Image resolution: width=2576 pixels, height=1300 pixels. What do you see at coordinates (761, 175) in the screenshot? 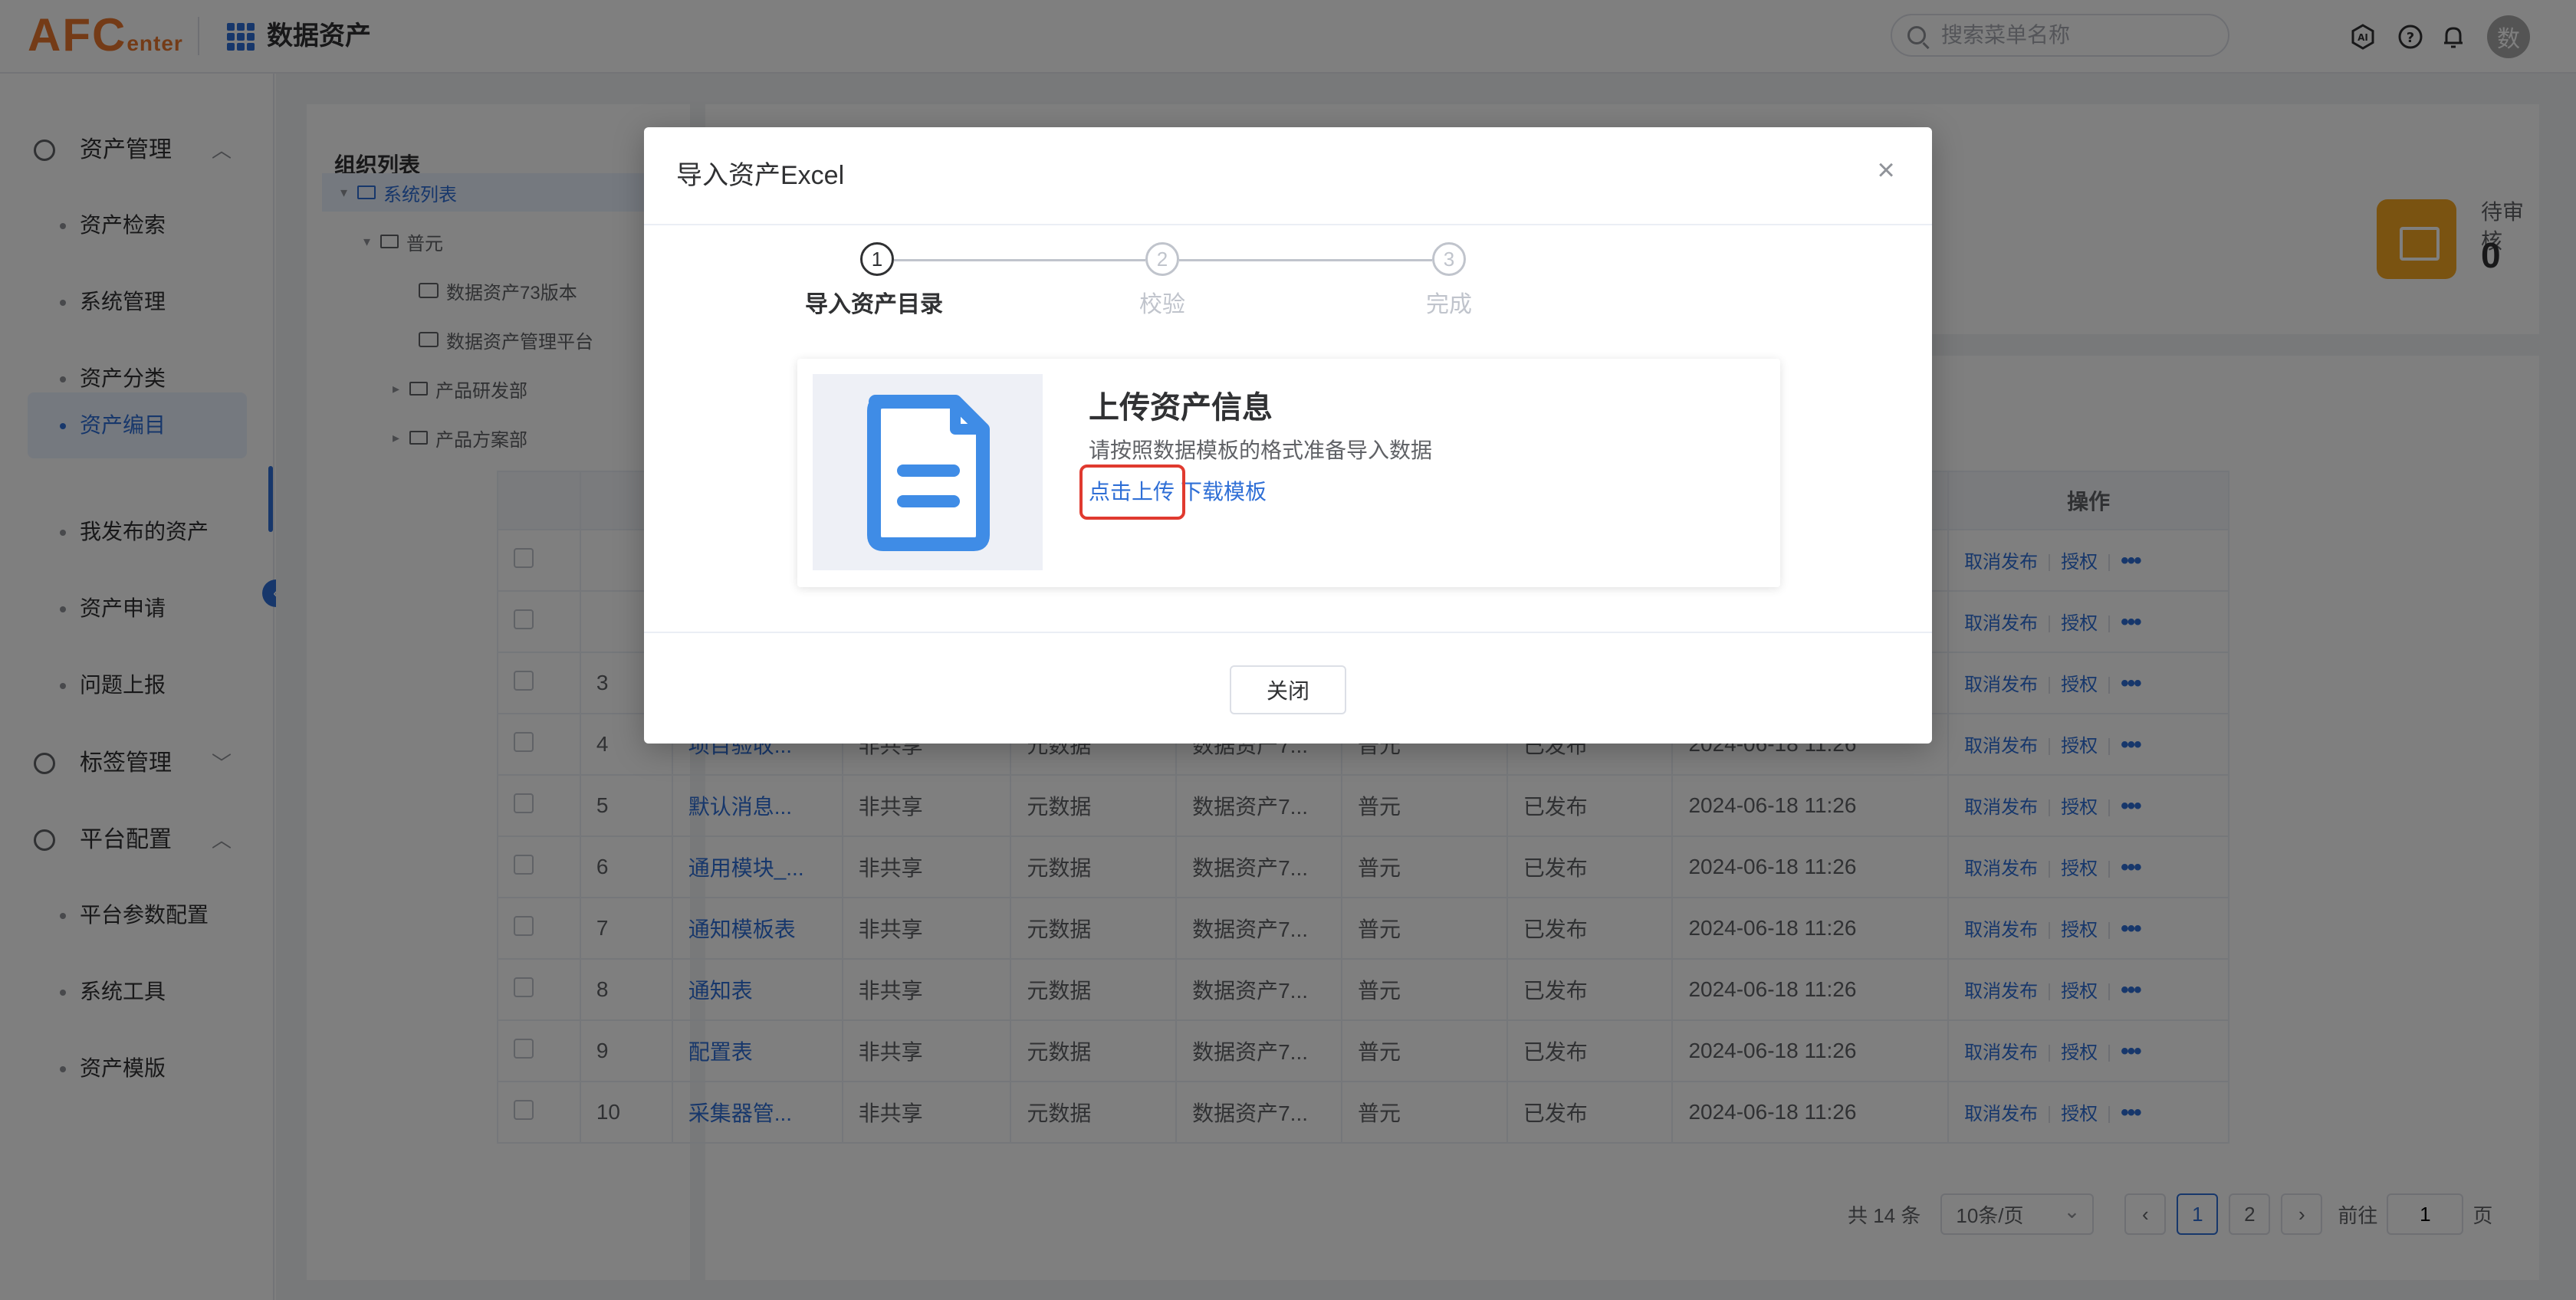
I see `dialog-title: 导入资产Excel` at bounding box center [761, 175].